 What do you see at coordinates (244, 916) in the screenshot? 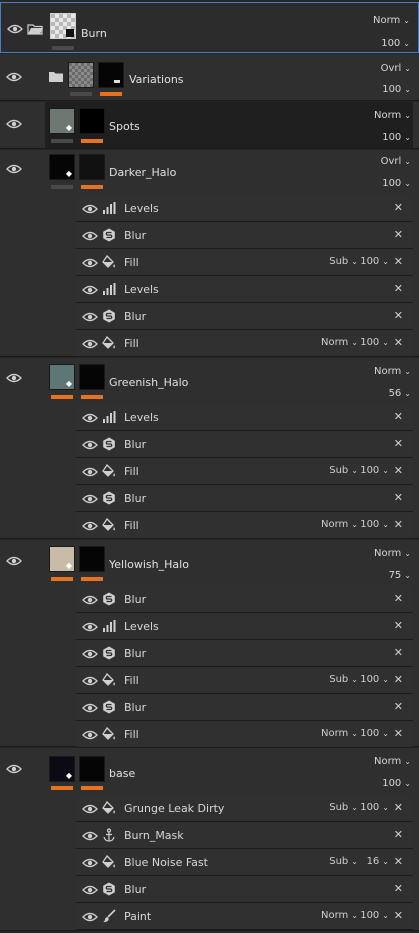
I see `effect-row: Paint Norm ⌄ 100 ⌄ ✕` at bounding box center [244, 916].